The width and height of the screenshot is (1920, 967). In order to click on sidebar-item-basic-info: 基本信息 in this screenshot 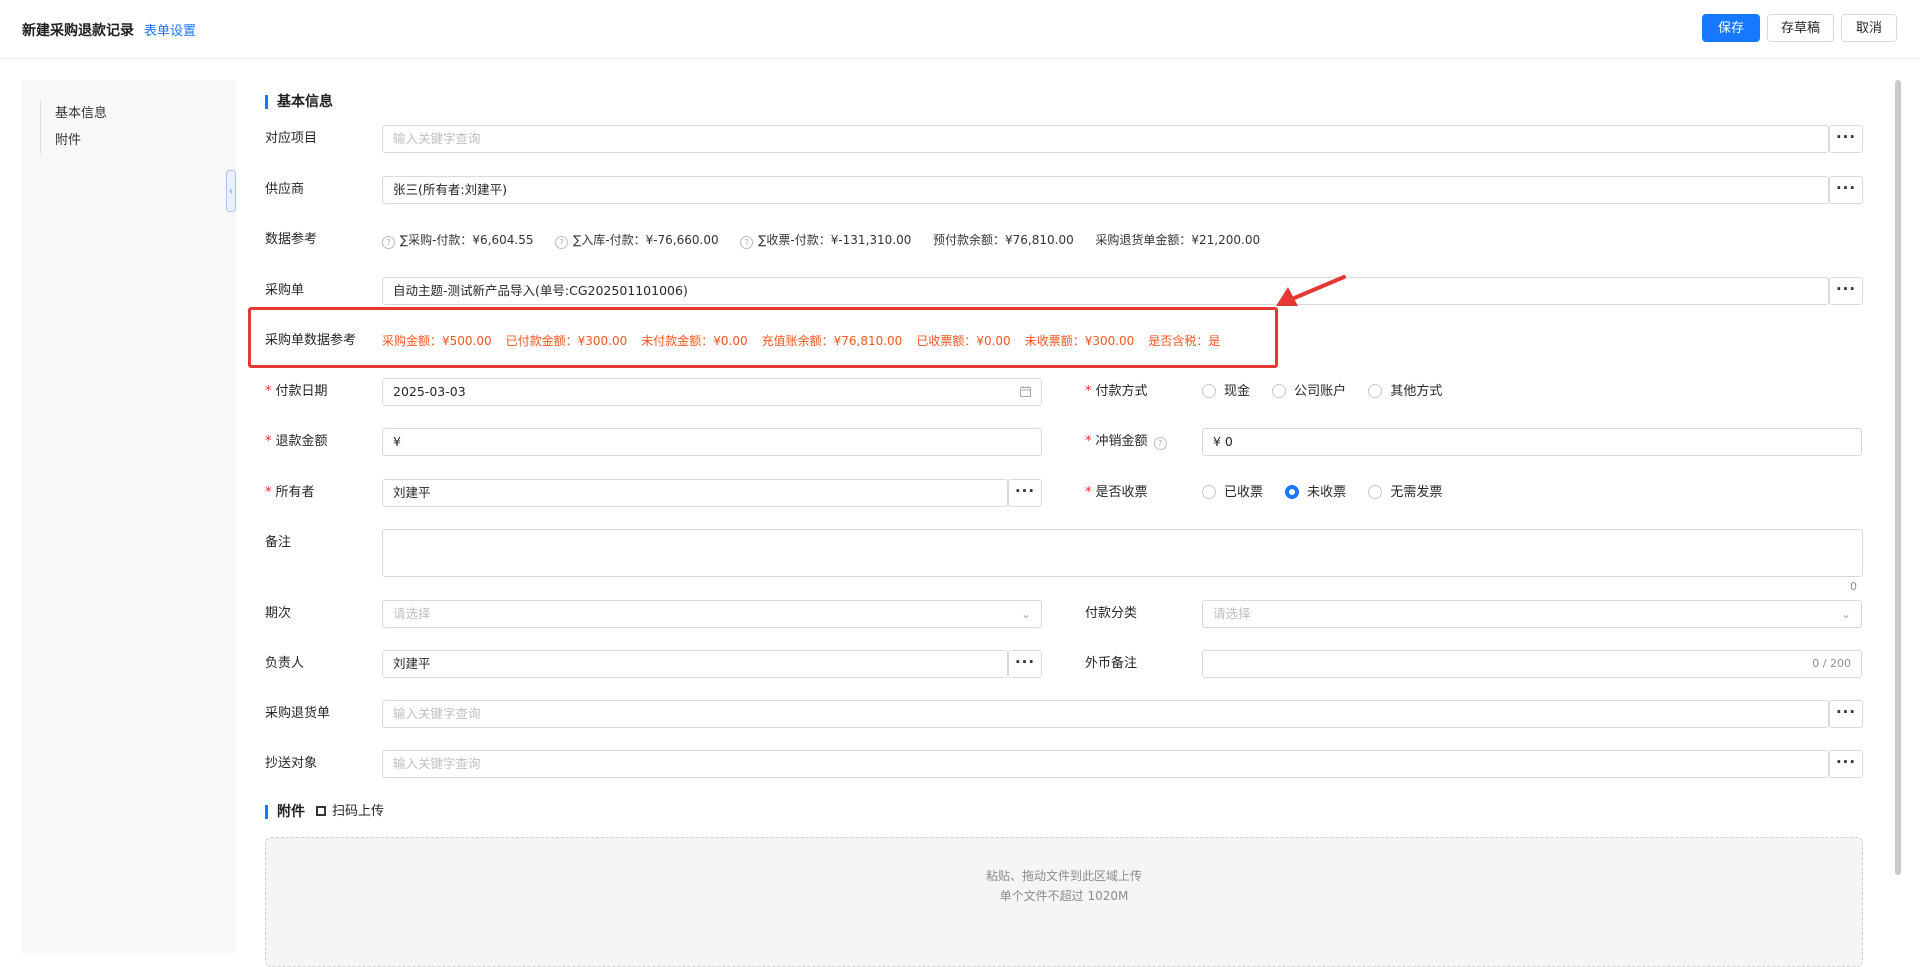, I will do `click(81, 113)`.